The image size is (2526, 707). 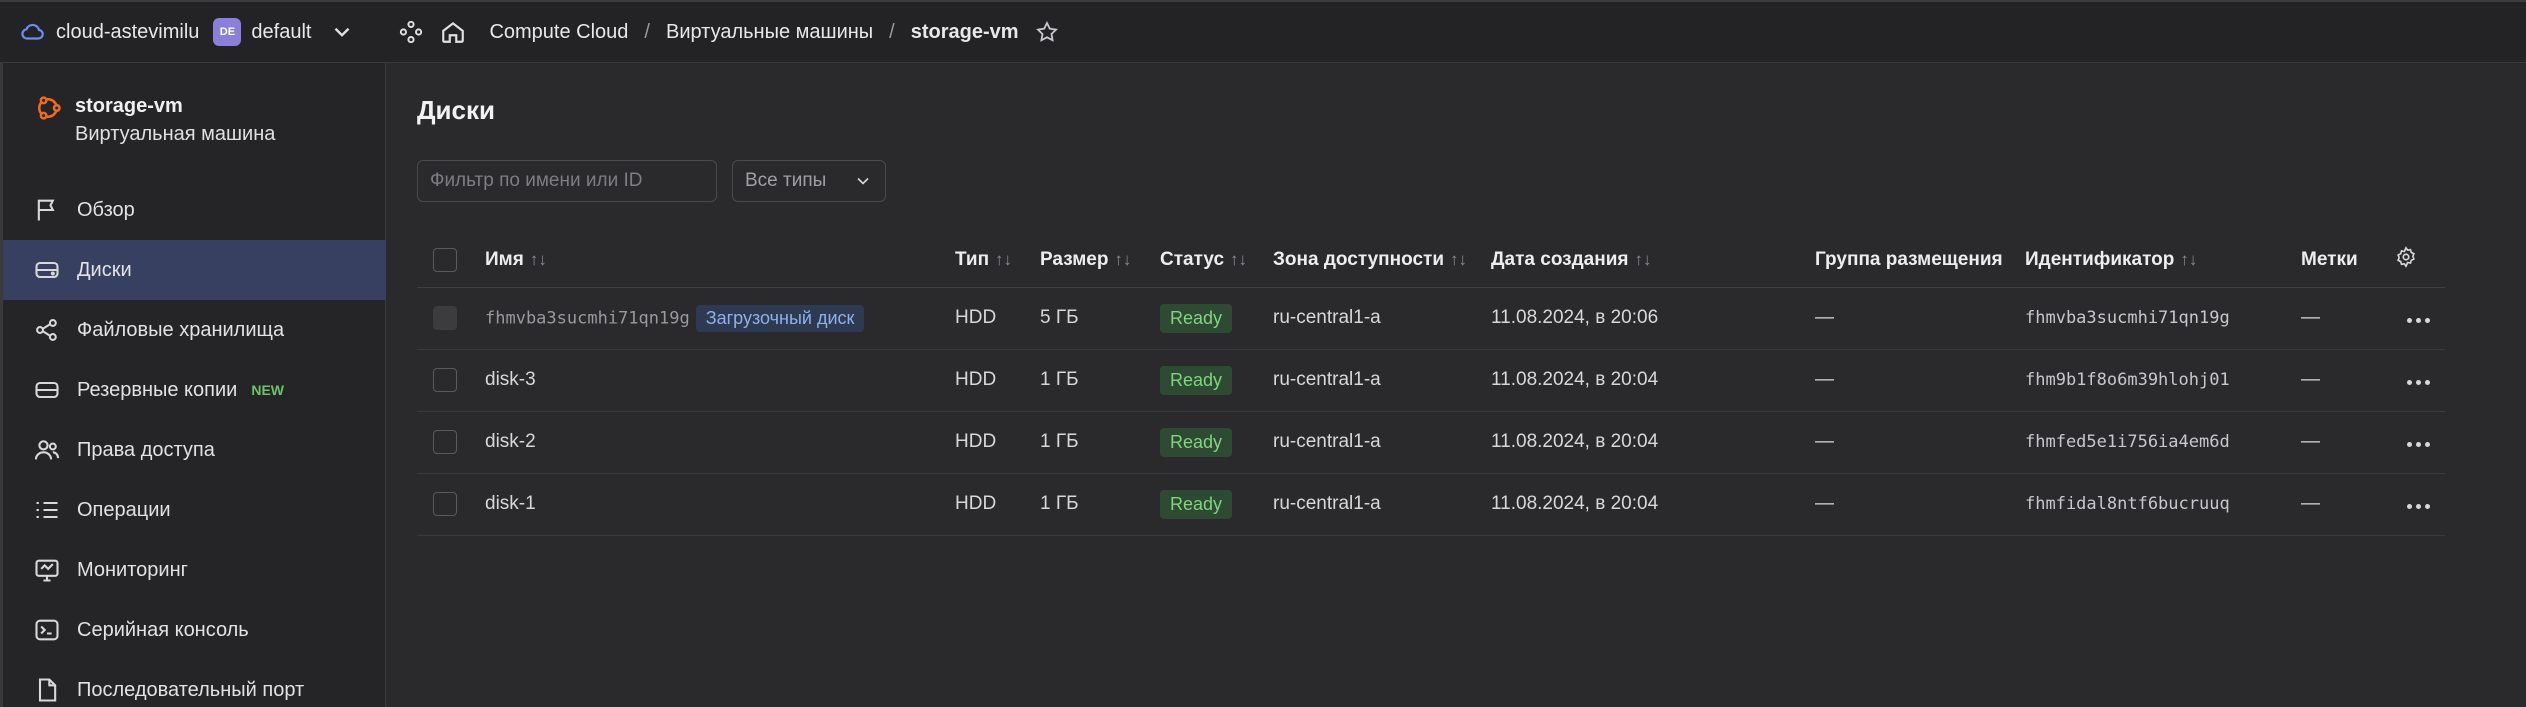 What do you see at coordinates (146, 449) in the screenshot?
I see `sidebar-item-label: Права доступа` at bounding box center [146, 449].